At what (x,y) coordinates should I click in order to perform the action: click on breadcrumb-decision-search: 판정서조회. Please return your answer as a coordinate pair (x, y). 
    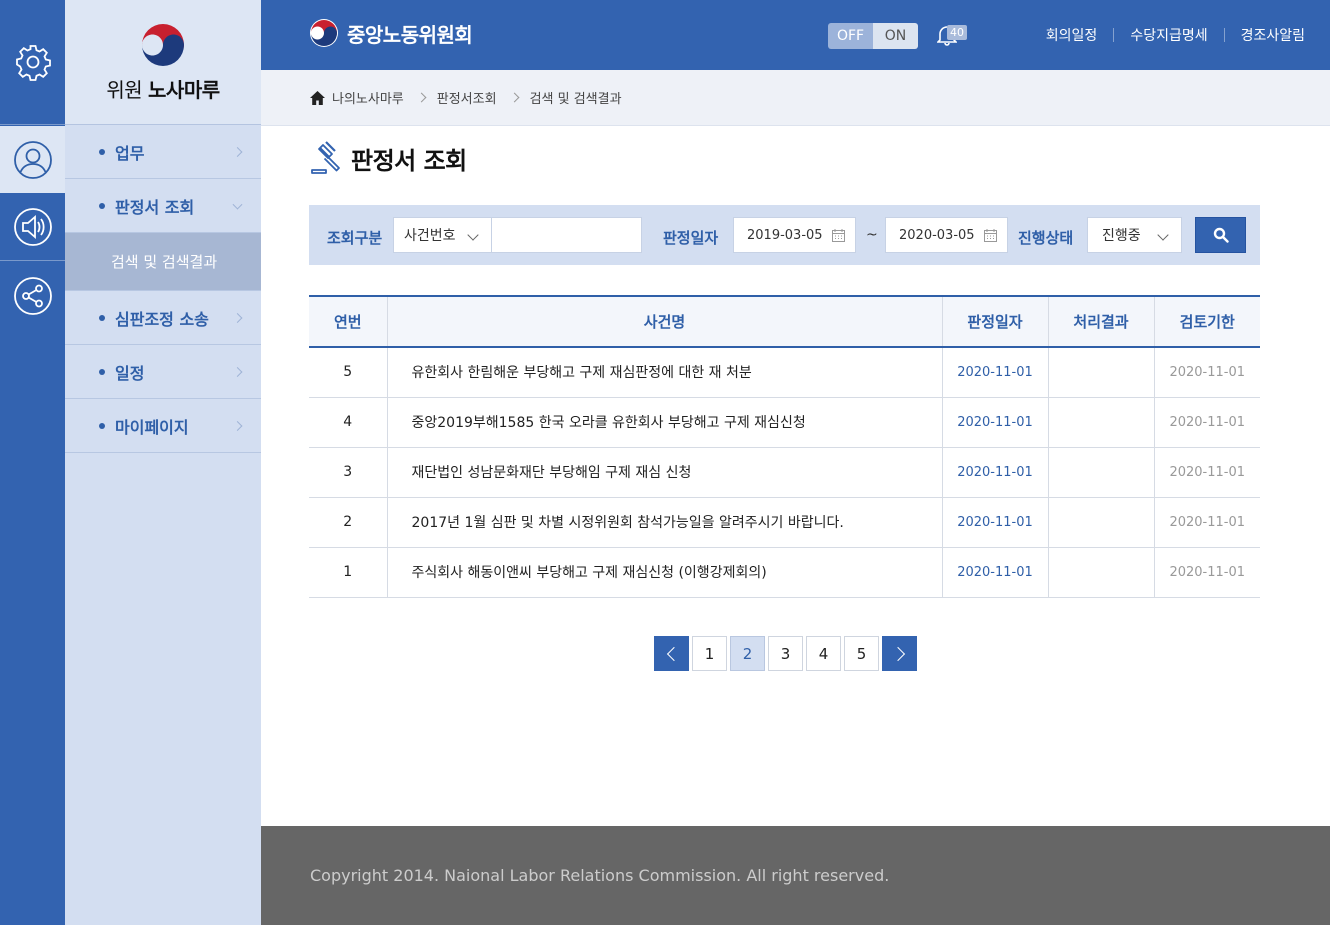
    Looking at the image, I should click on (467, 97).